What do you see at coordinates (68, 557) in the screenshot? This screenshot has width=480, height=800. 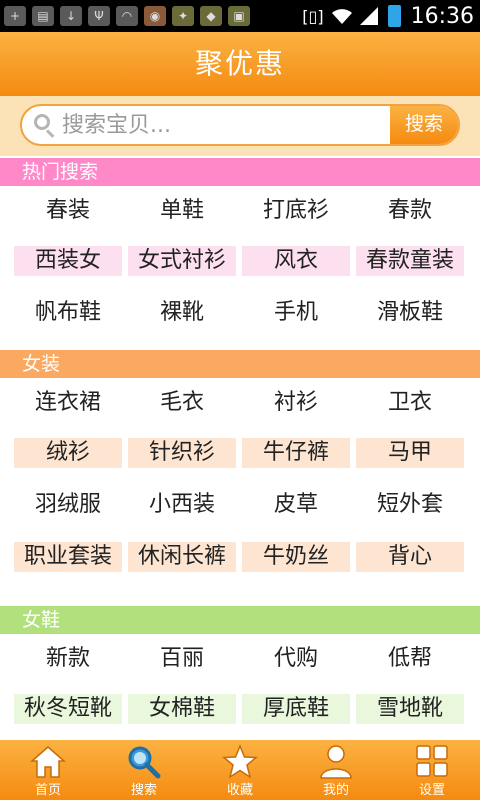 I see `keyword-chip: 职业套装` at bounding box center [68, 557].